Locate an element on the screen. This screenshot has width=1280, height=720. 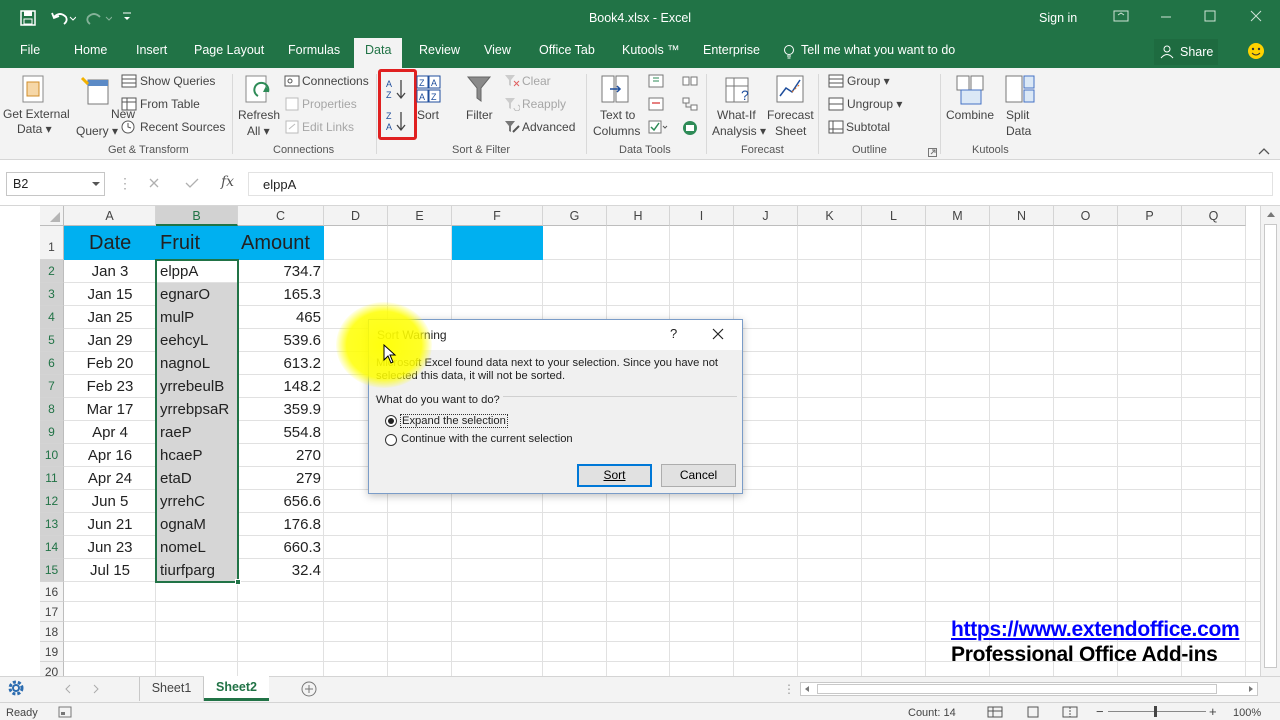
formula-input: elppA is located at coordinates (760, 184).